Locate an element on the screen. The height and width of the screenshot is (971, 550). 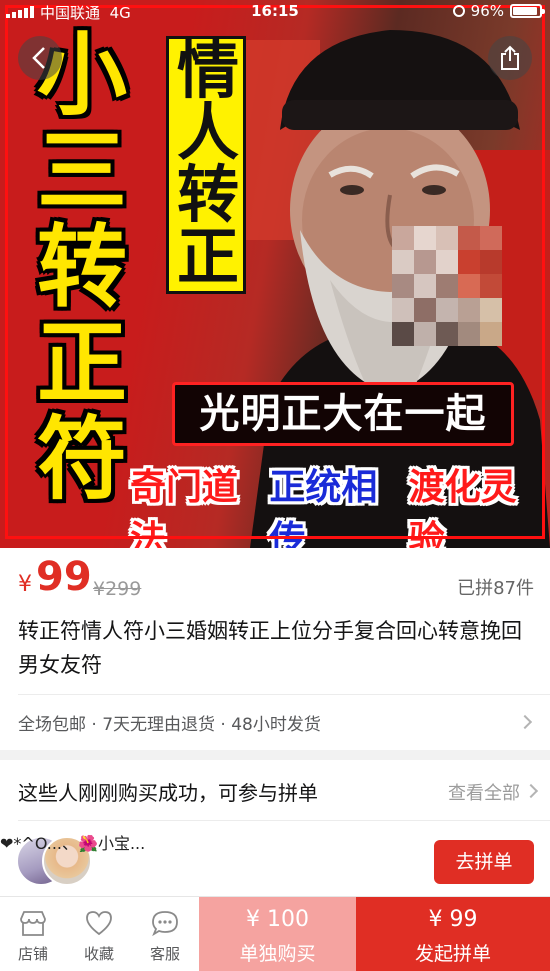
hero-vertical-title: 小 三 转 正 符 is located at coordinates (82, 268).